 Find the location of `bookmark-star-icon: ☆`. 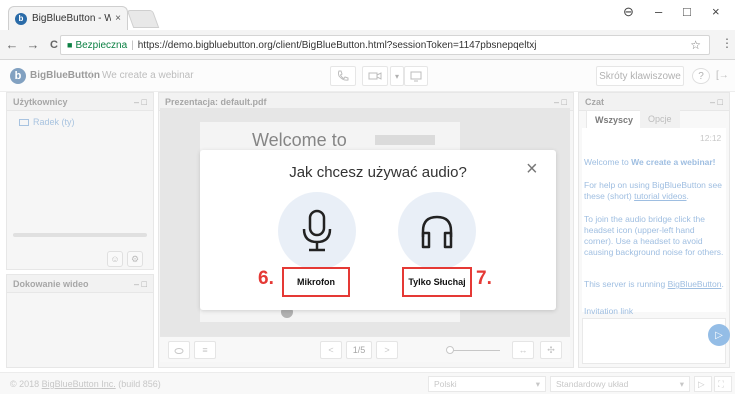

bookmark-star-icon: ☆ is located at coordinates (695, 45).